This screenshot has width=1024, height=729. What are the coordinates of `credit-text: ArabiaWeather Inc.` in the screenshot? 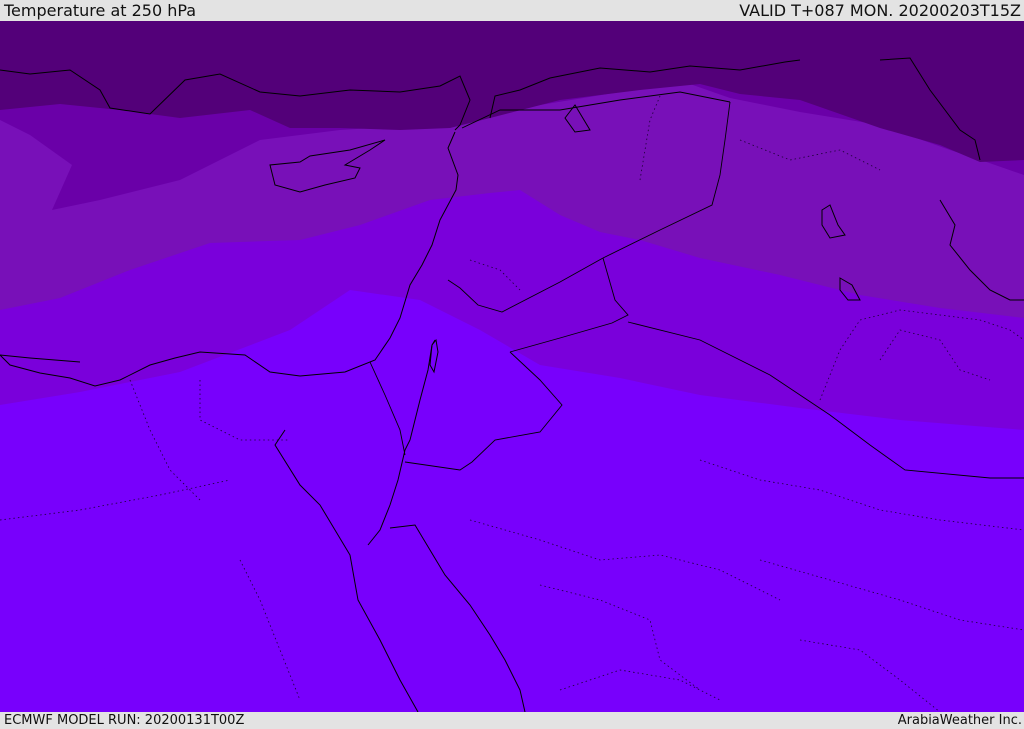 It's located at (959, 720).